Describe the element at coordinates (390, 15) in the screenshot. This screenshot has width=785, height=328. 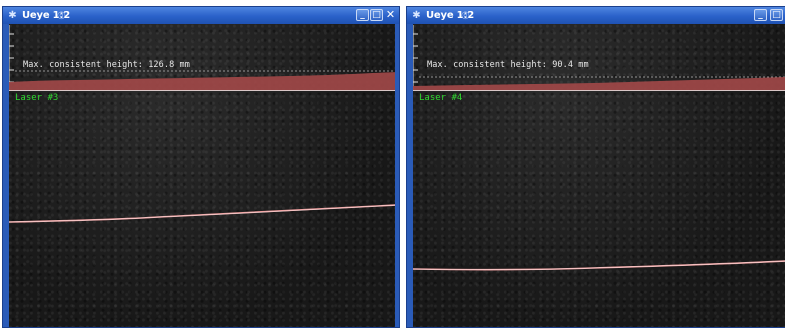
I see `close-button: ✕` at that location.